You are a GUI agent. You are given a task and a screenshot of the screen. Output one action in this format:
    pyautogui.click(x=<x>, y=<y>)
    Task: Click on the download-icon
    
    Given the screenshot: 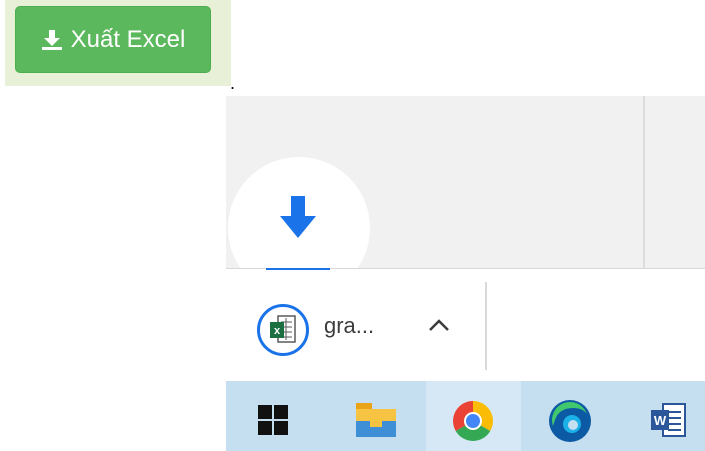 What is the action you would take?
    pyautogui.click(x=51, y=39)
    